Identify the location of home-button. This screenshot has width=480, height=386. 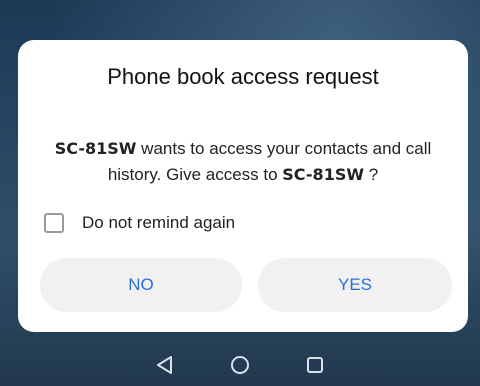
(240, 365).